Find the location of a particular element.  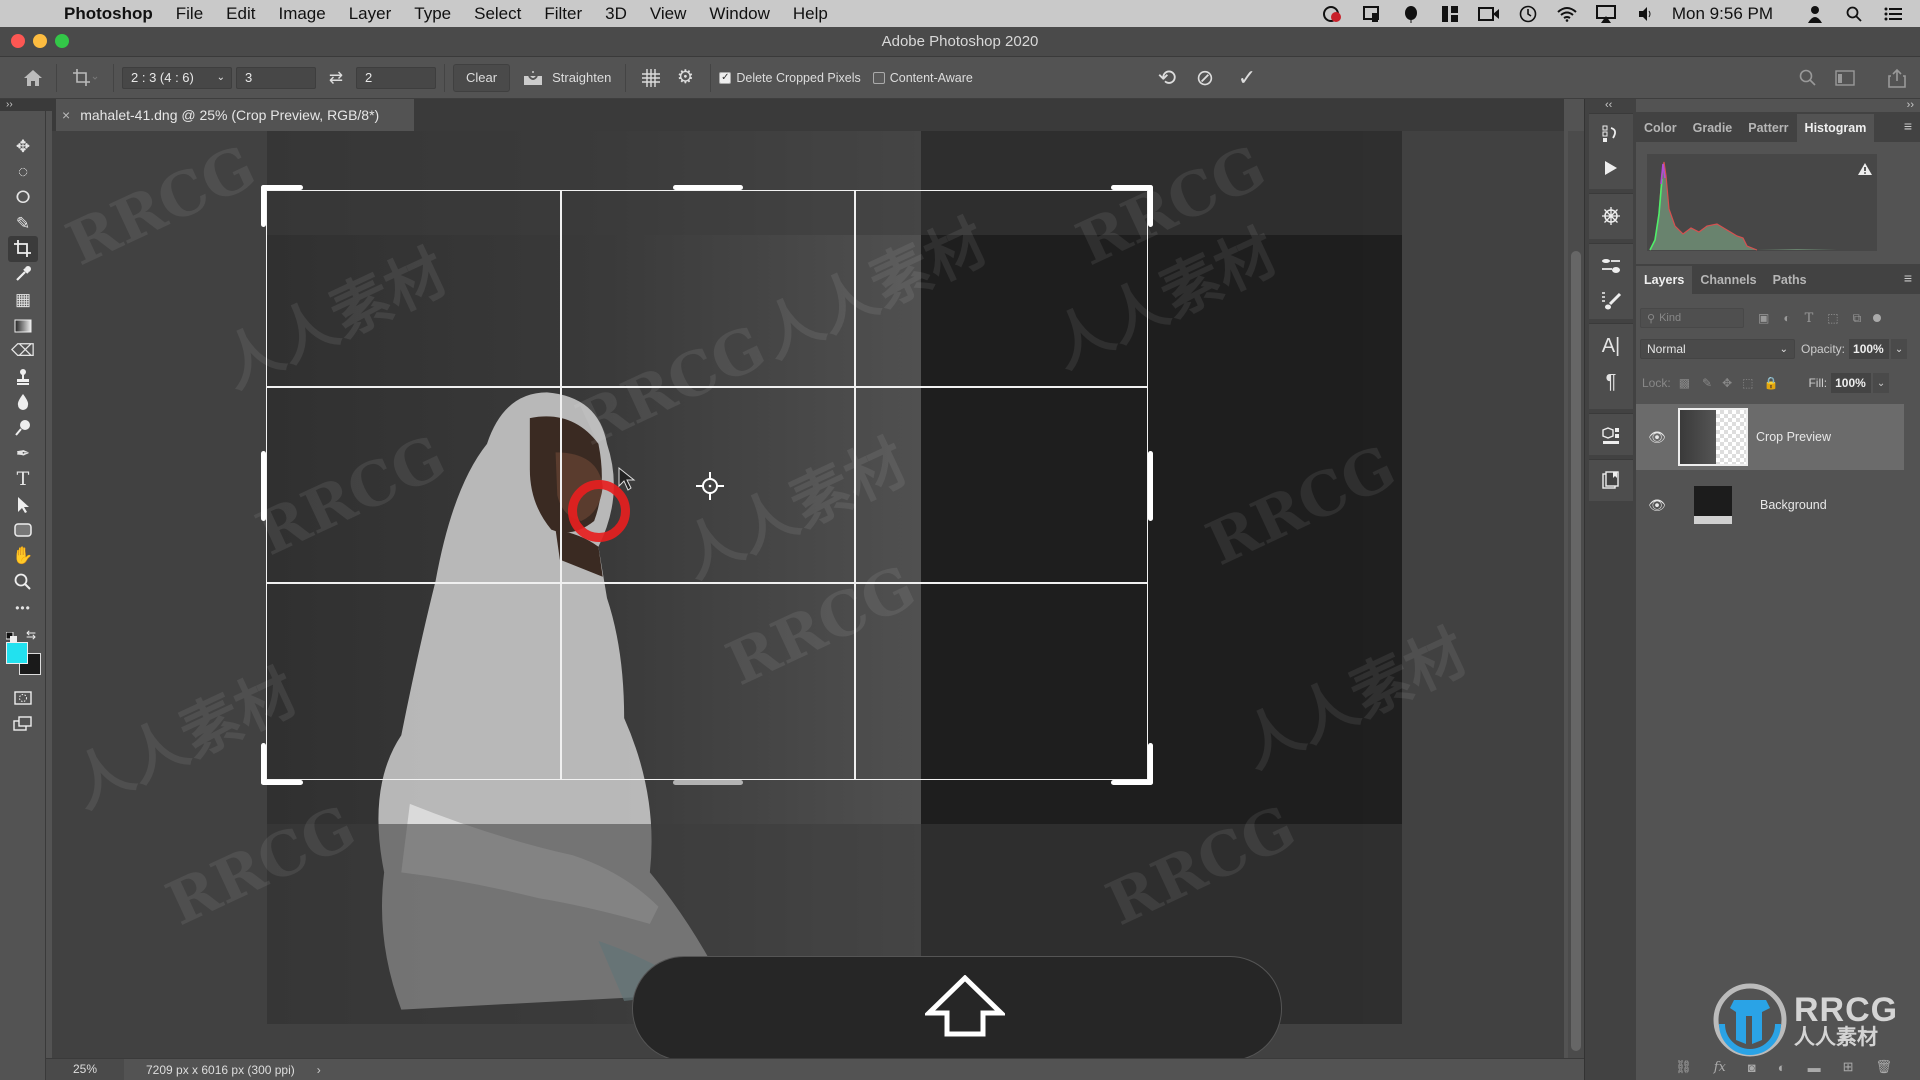

filter-adjustment-layers-icon: ◐ is located at coordinates (1786, 318).